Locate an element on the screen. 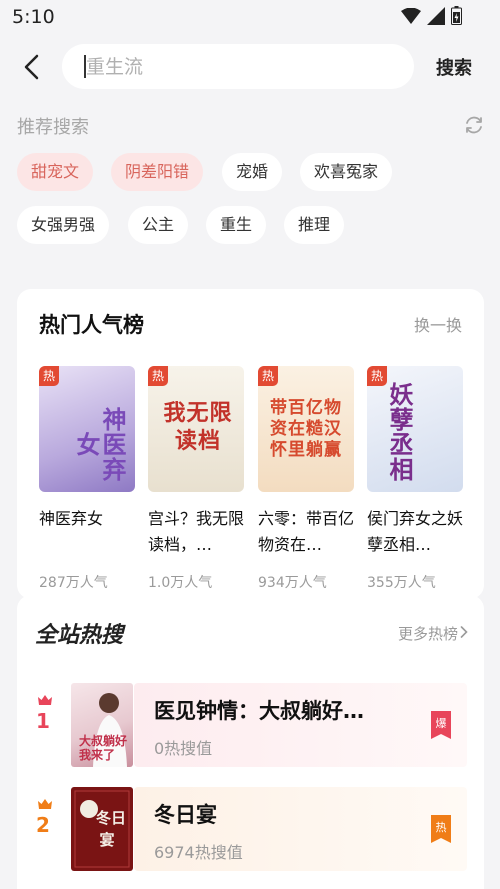 The image size is (500, 889). rank-number: 2 is located at coordinates (43, 825).